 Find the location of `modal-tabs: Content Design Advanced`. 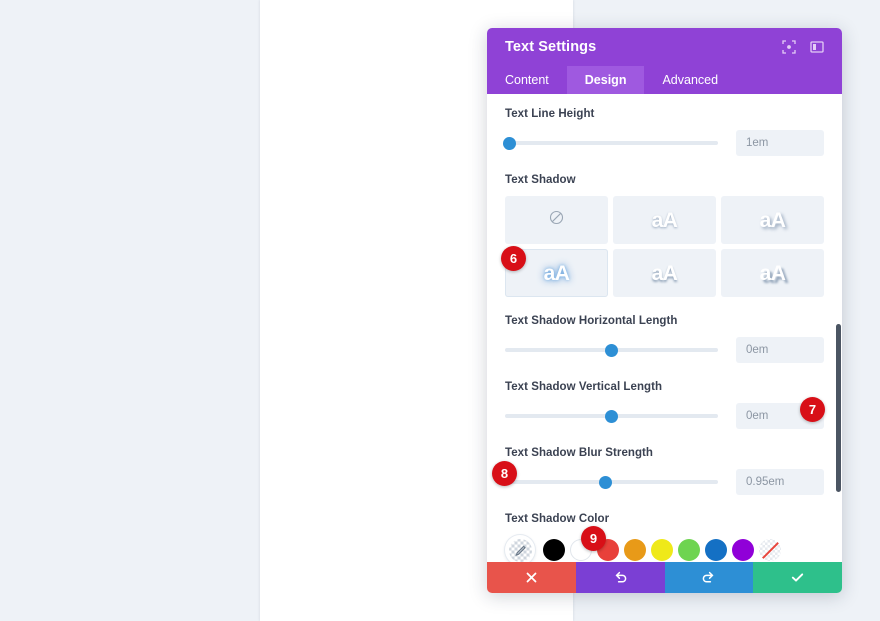

modal-tabs: Content Design Advanced is located at coordinates (664, 80).